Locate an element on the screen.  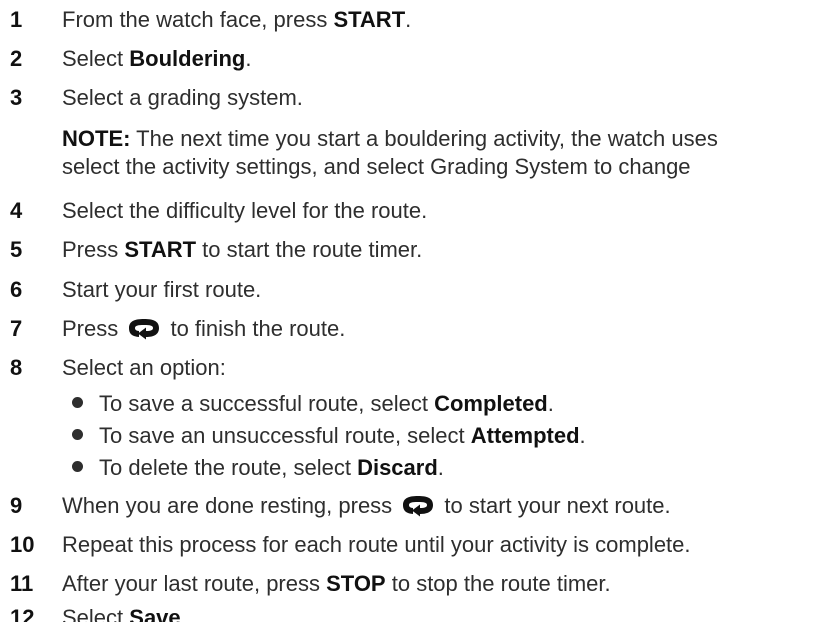
menu-item-name: Save is located at coordinates (155, 613).